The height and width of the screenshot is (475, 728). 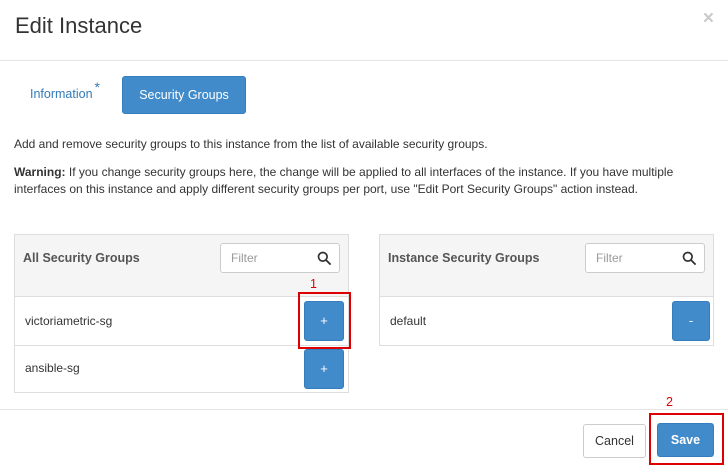 What do you see at coordinates (184, 95) in the screenshot?
I see `tab-security-groups: Security Groups` at bounding box center [184, 95].